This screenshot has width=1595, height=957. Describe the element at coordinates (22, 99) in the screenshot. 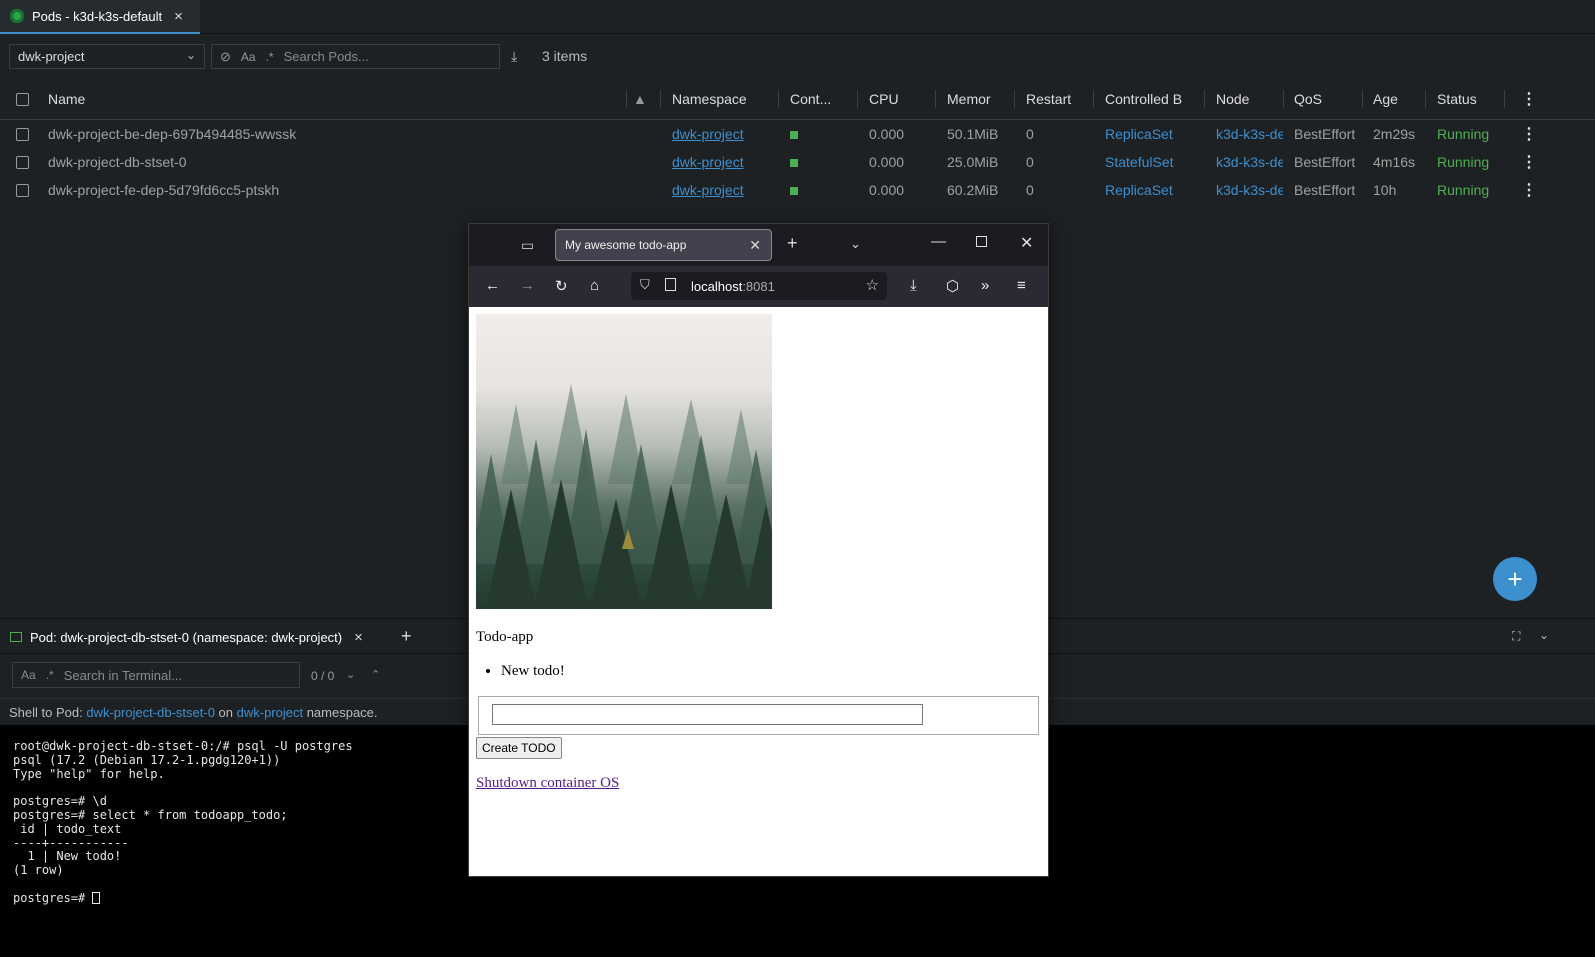

I see `select-all-checkbox` at that location.